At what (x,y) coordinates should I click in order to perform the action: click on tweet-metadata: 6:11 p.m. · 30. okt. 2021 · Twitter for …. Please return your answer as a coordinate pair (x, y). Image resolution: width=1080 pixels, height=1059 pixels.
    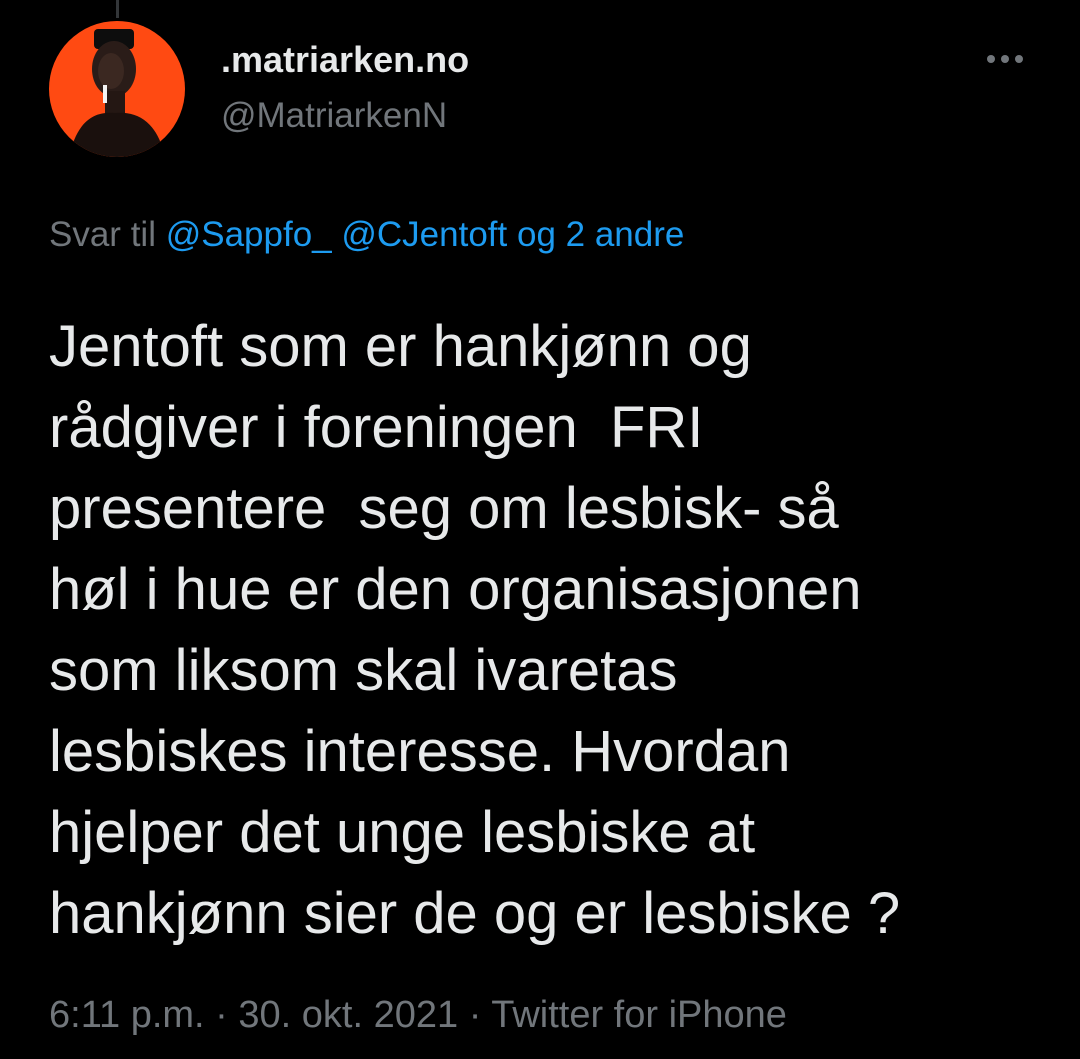
    Looking at the image, I should click on (418, 1015).